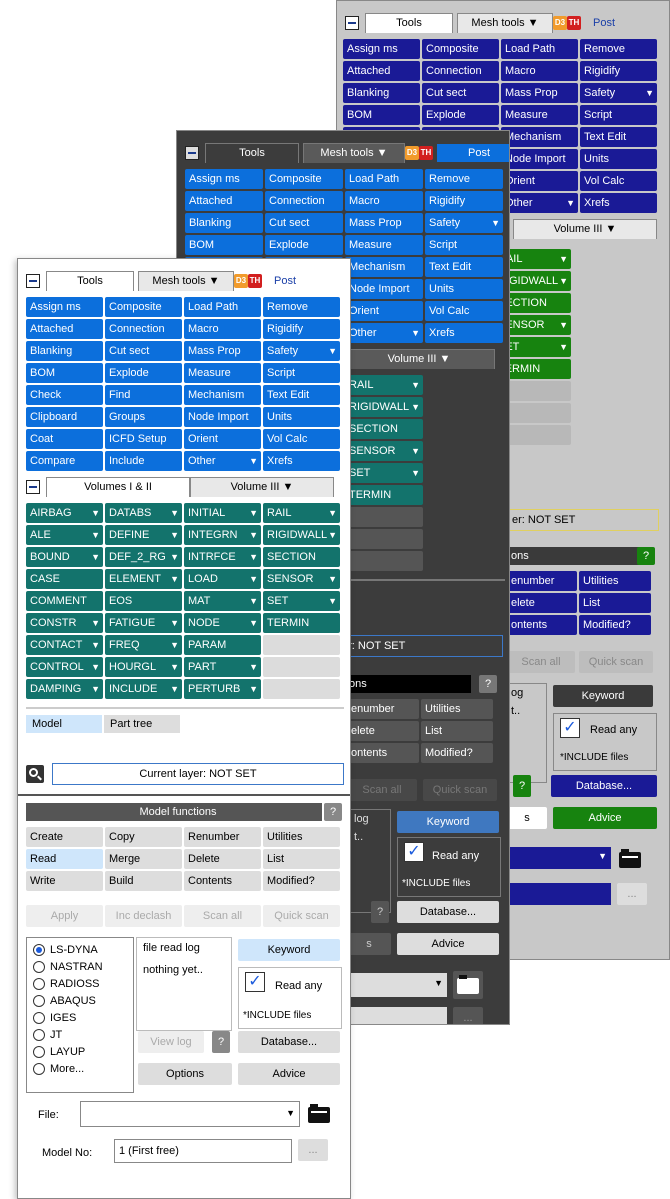 This screenshot has width=670, height=1199. Describe the element at coordinates (143, 689) in the screenshot. I see `include-button: INCLUDE` at that location.